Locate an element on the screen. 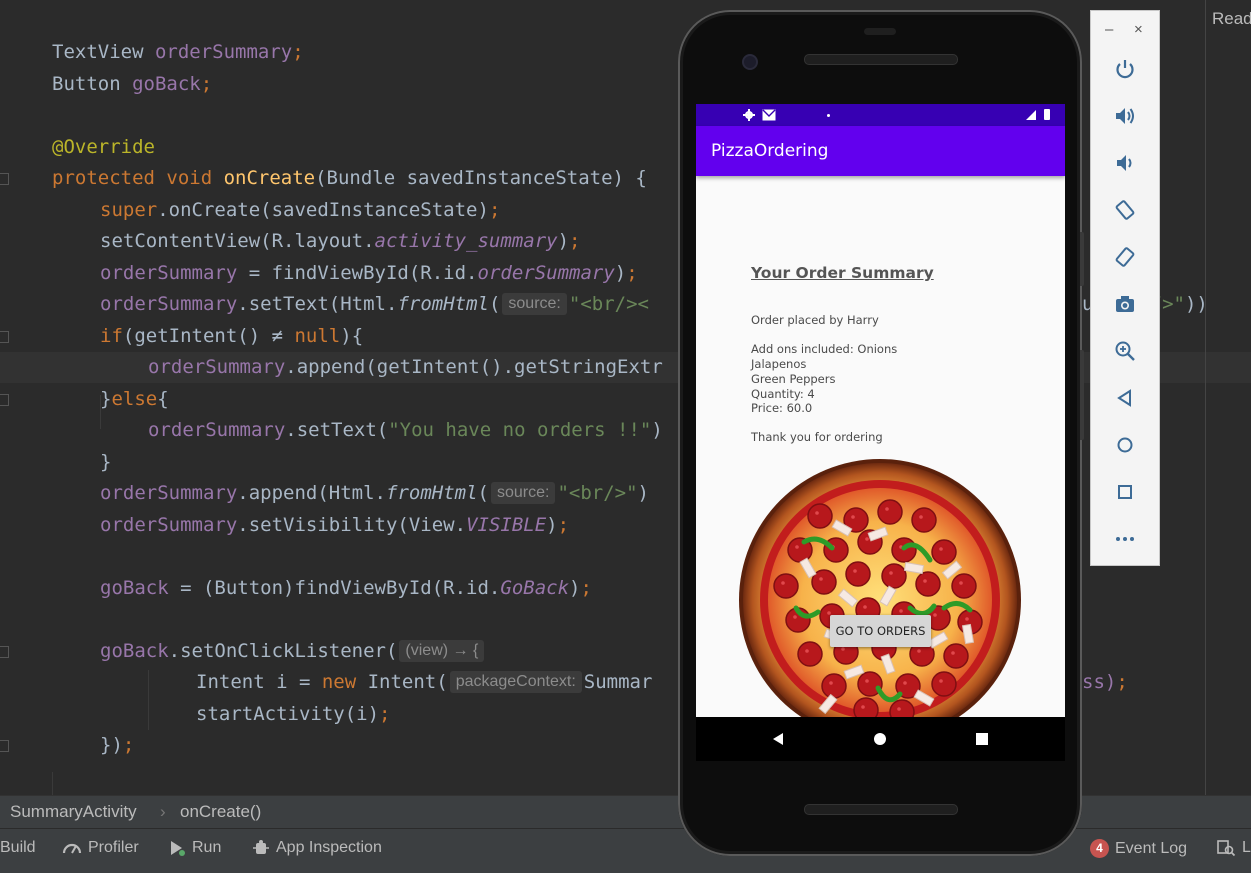 The image size is (1251, 873). power-side-button is located at coordinates (1082, 259).